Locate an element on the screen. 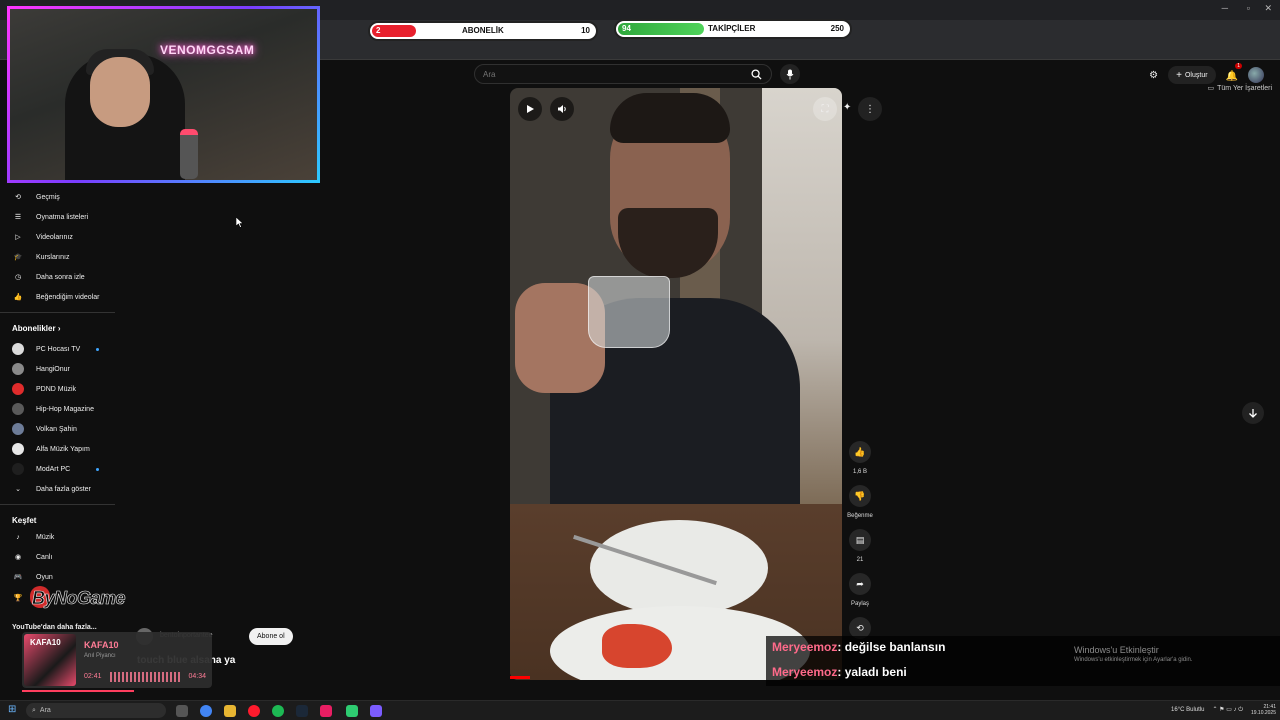 This screenshot has height=720, width=1280. subscriber-count: 2 is located at coordinates (378, 30).